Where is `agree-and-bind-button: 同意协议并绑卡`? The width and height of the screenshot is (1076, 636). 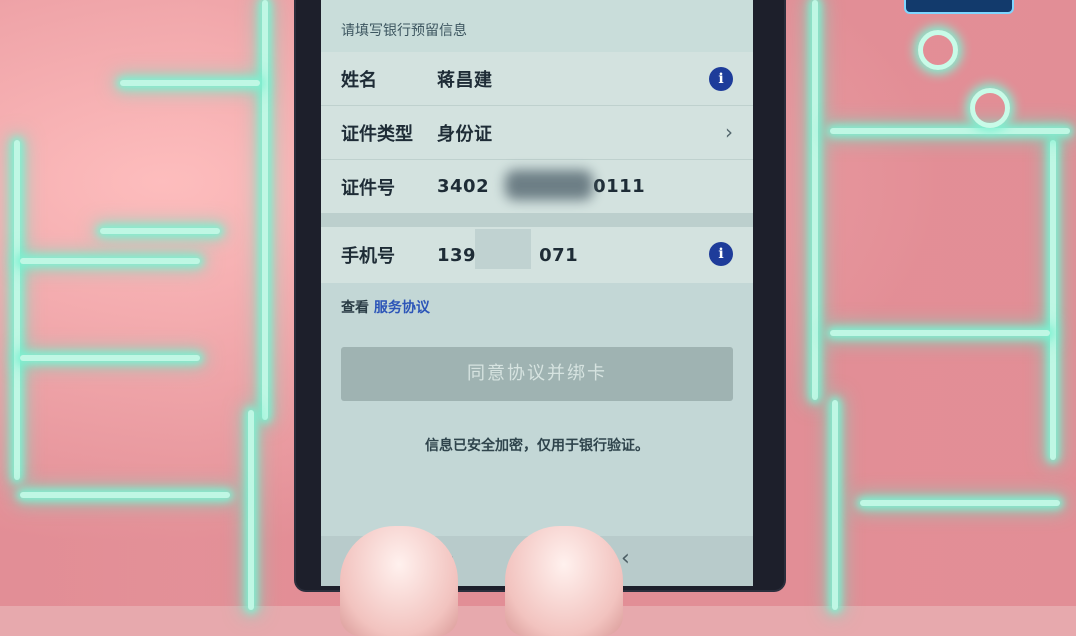 agree-and-bind-button: 同意协议并绑卡 is located at coordinates (537, 374).